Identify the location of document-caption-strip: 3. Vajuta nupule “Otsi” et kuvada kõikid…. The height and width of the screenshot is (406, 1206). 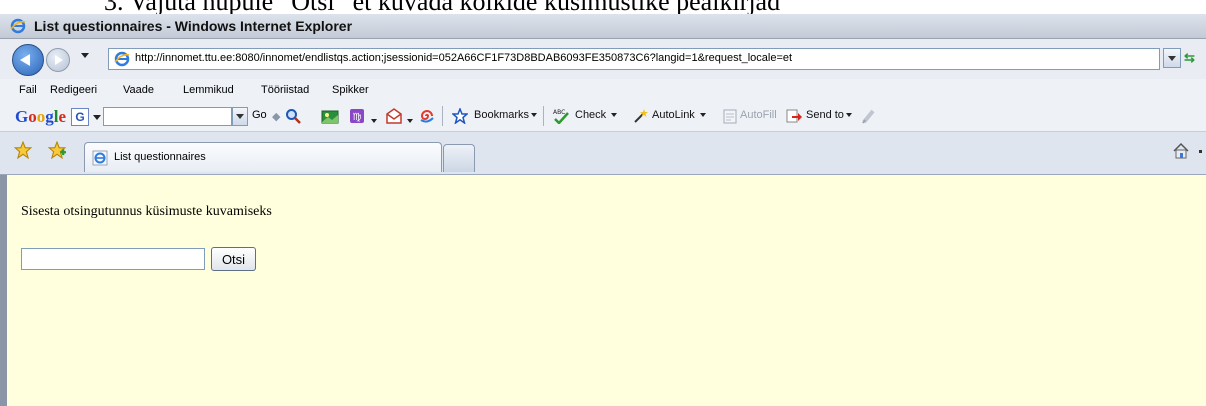
(603, 7).